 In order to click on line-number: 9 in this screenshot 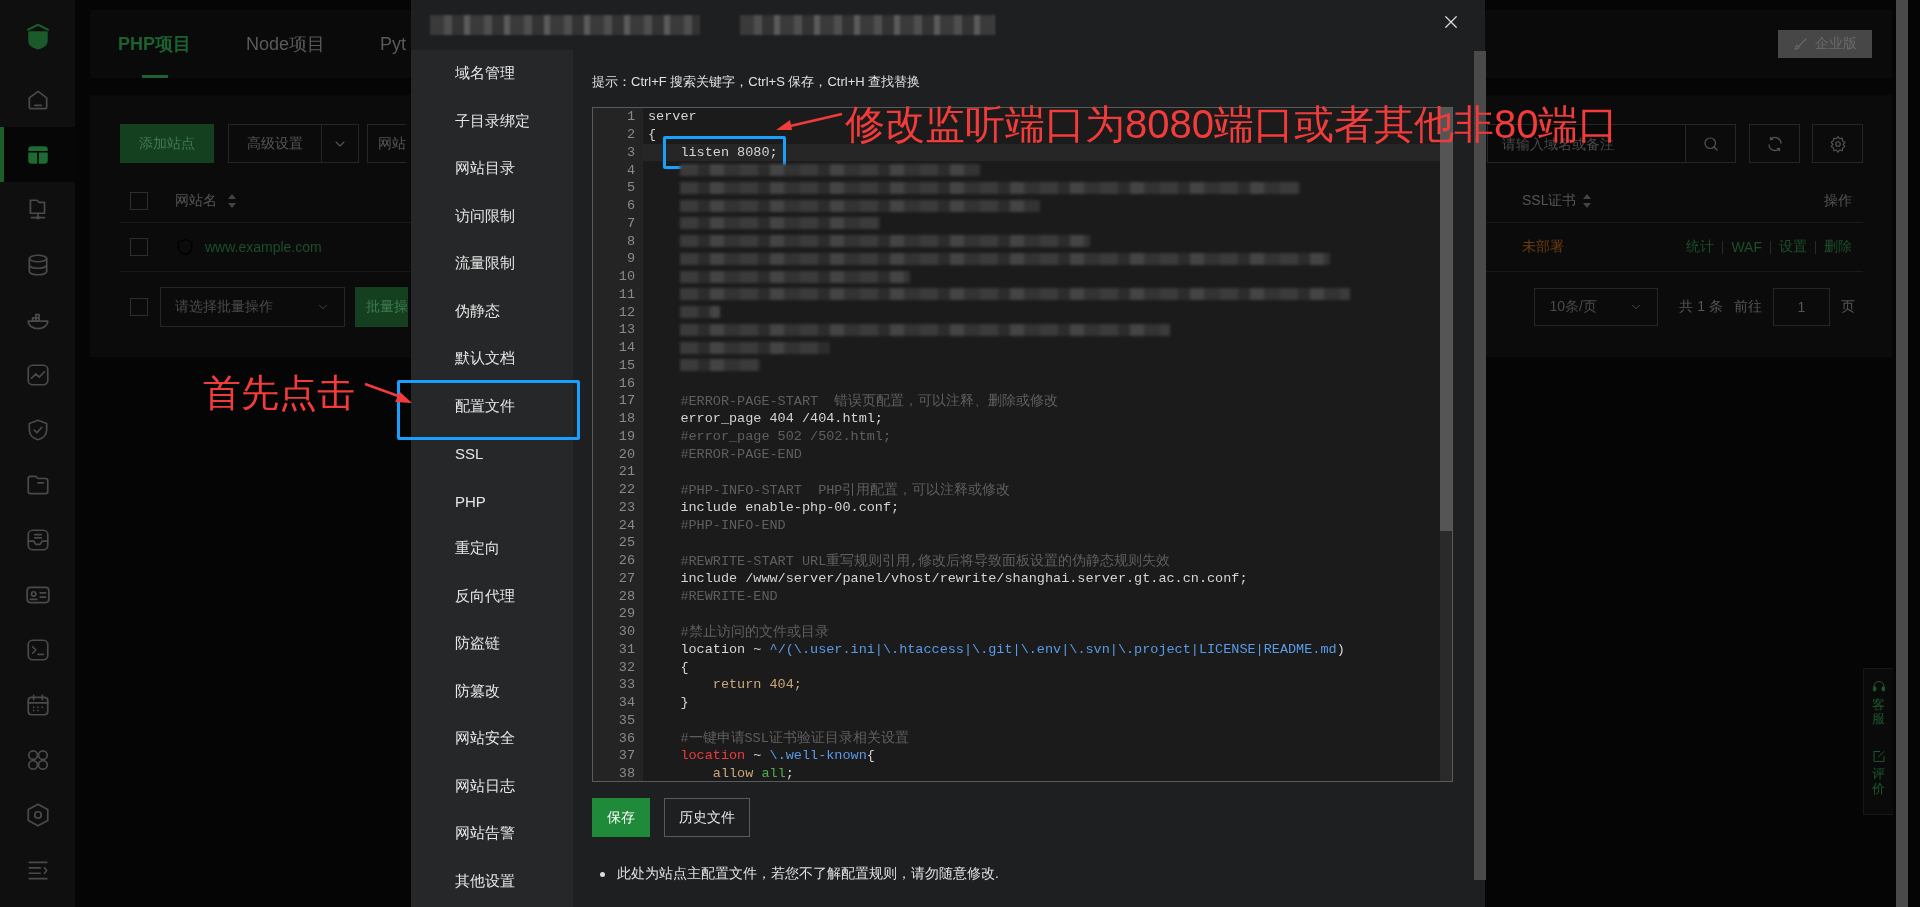, I will do `click(630, 259)`.